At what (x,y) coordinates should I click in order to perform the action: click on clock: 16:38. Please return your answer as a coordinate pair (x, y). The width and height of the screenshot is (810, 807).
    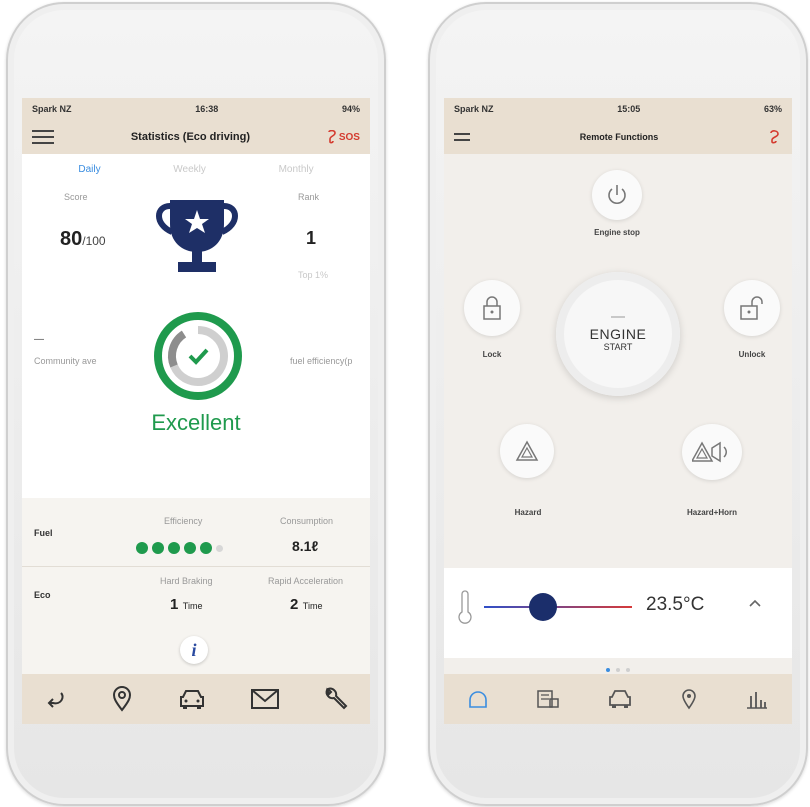
    Looking at the image, I should click on (207, 109).